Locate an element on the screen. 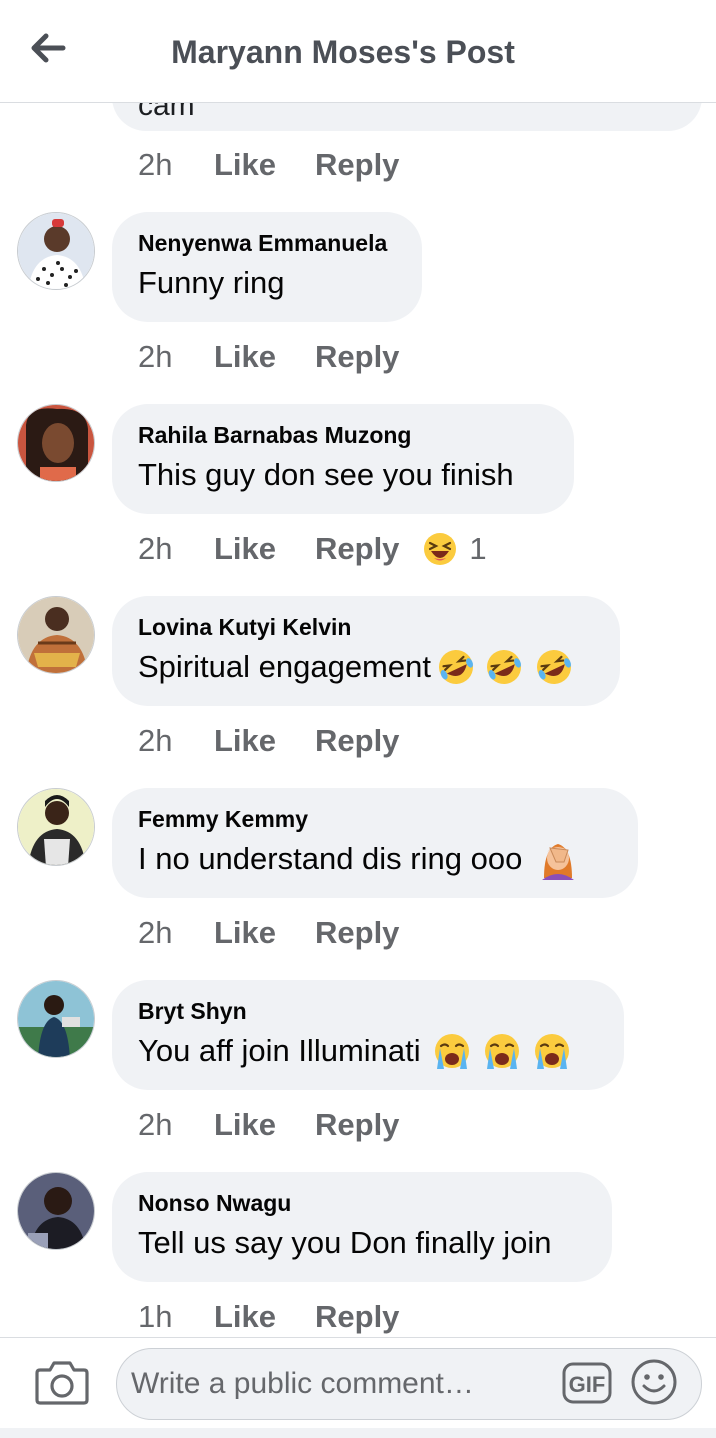 This screenshot has width=716, height=1438. gif-label: GIF is located at coordinates (587, 1384).